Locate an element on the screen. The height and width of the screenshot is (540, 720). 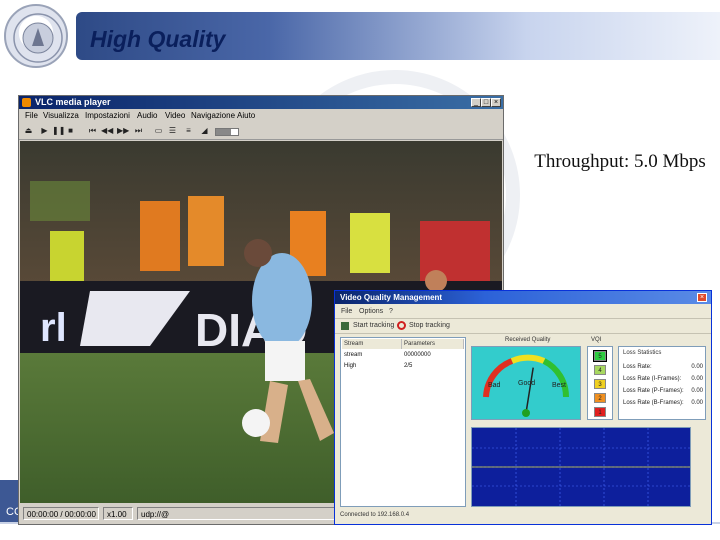
gauge-hub is located at coordinates (526, 413).